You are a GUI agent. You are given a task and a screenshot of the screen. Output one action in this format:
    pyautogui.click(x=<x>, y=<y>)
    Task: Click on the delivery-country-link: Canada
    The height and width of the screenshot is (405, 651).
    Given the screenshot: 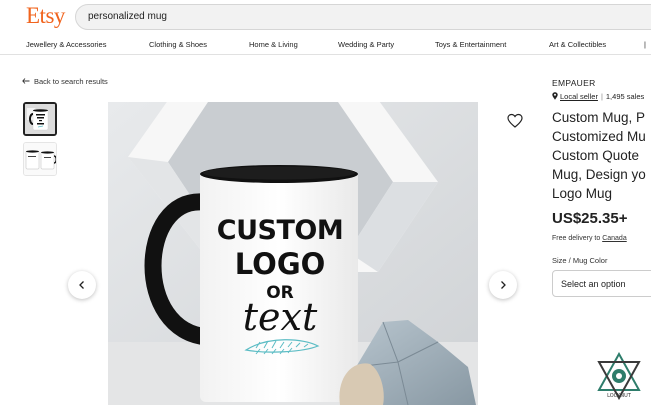 What is the action you would take?
    pyautogui.click(x=614, y=238)
    